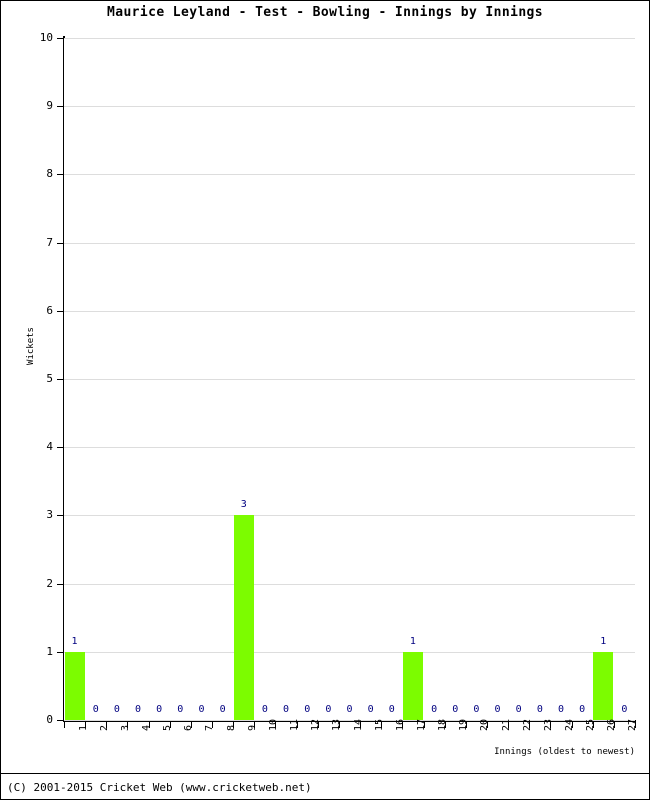  What do you see at coordinates (243, 617) in the screenshot?
I see `bar` at bounding box center [243, 617].